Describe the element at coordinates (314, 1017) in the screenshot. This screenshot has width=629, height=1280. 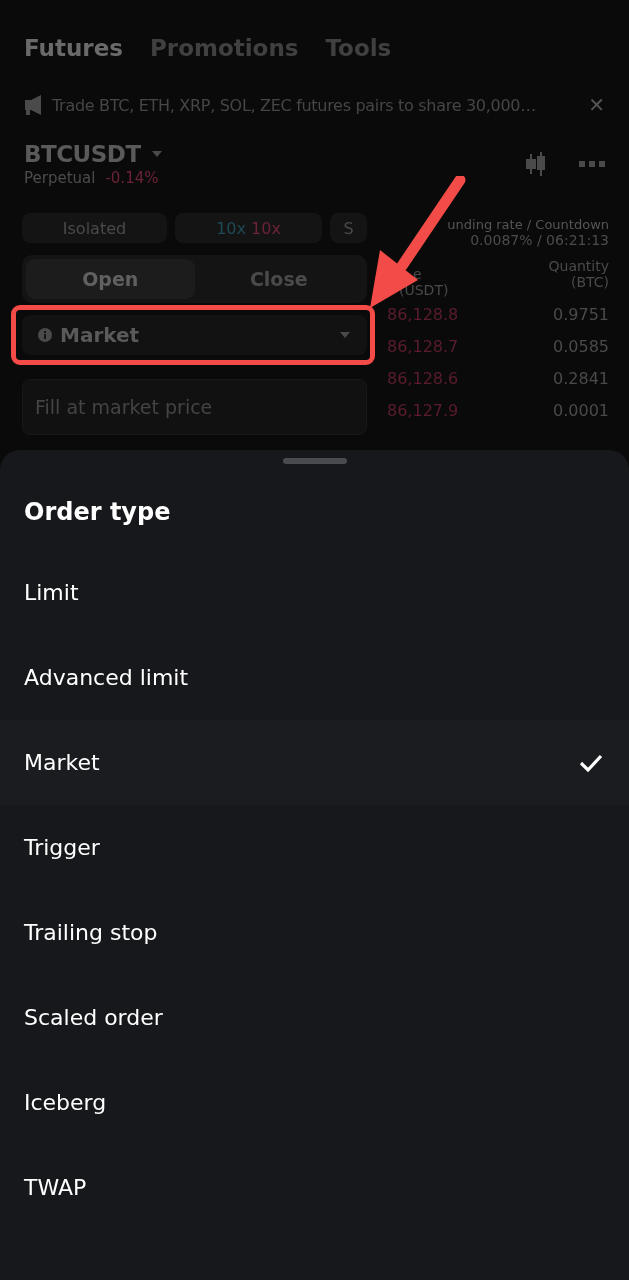
I see `order-type-option: Scaled order` at that location.